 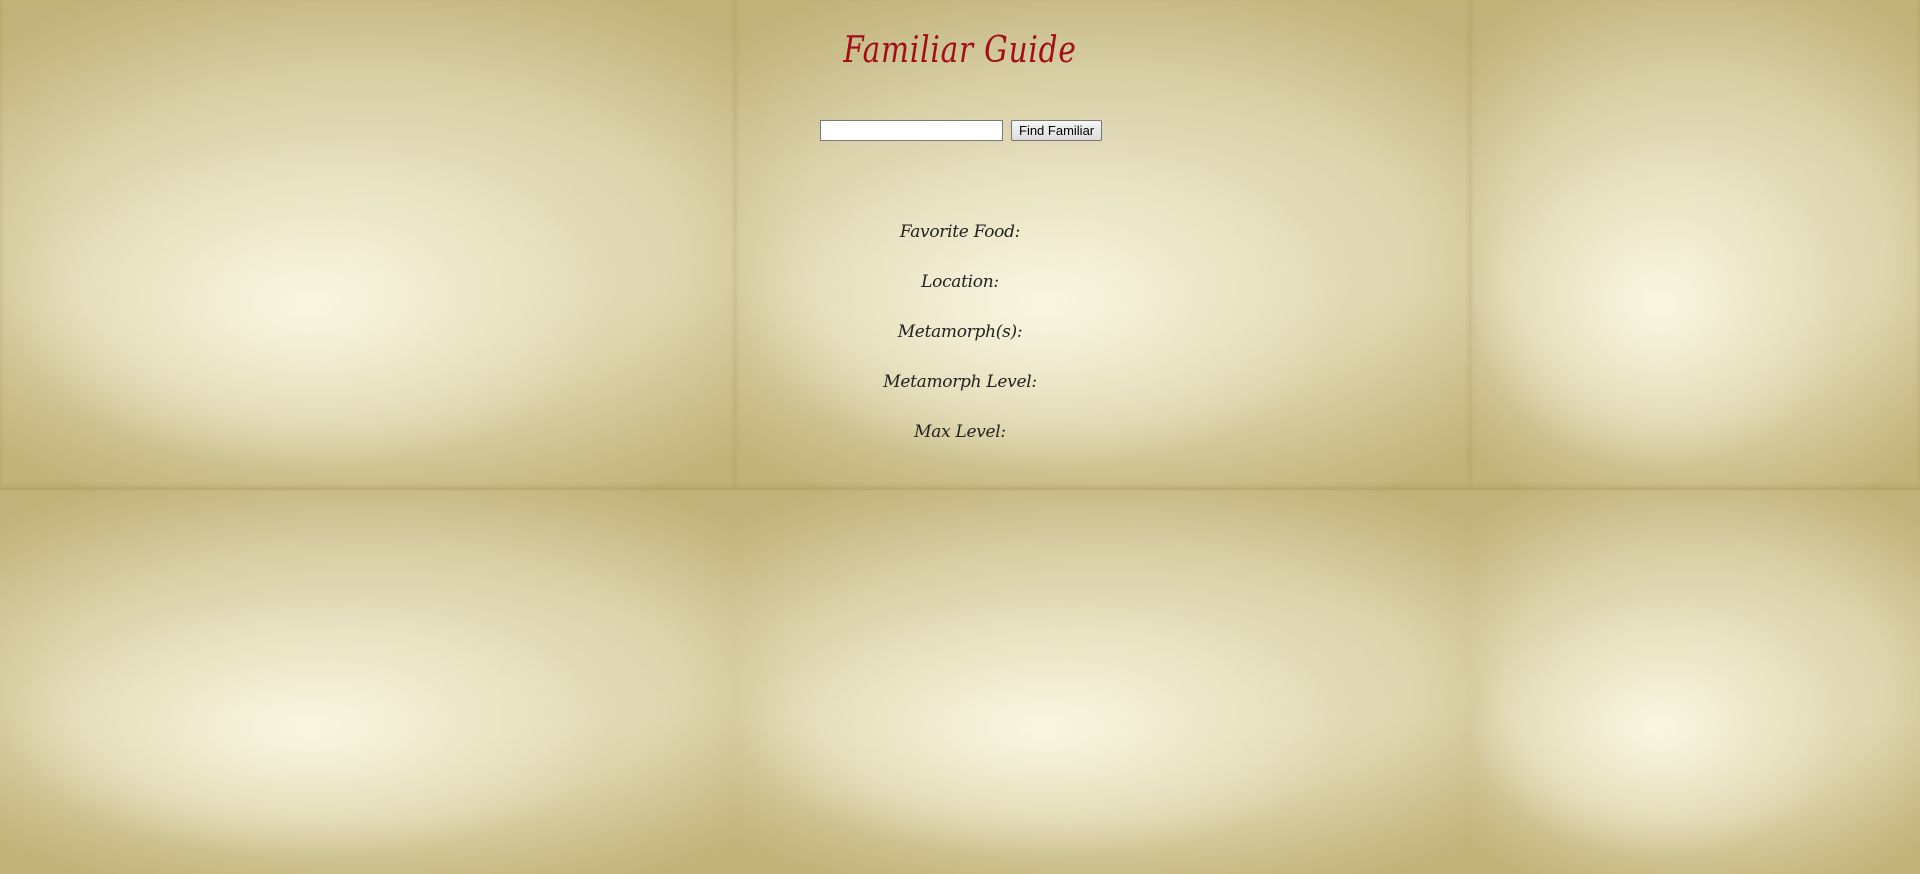 I want to click on search-form: Find Familiar, so click(x=961, y=130).